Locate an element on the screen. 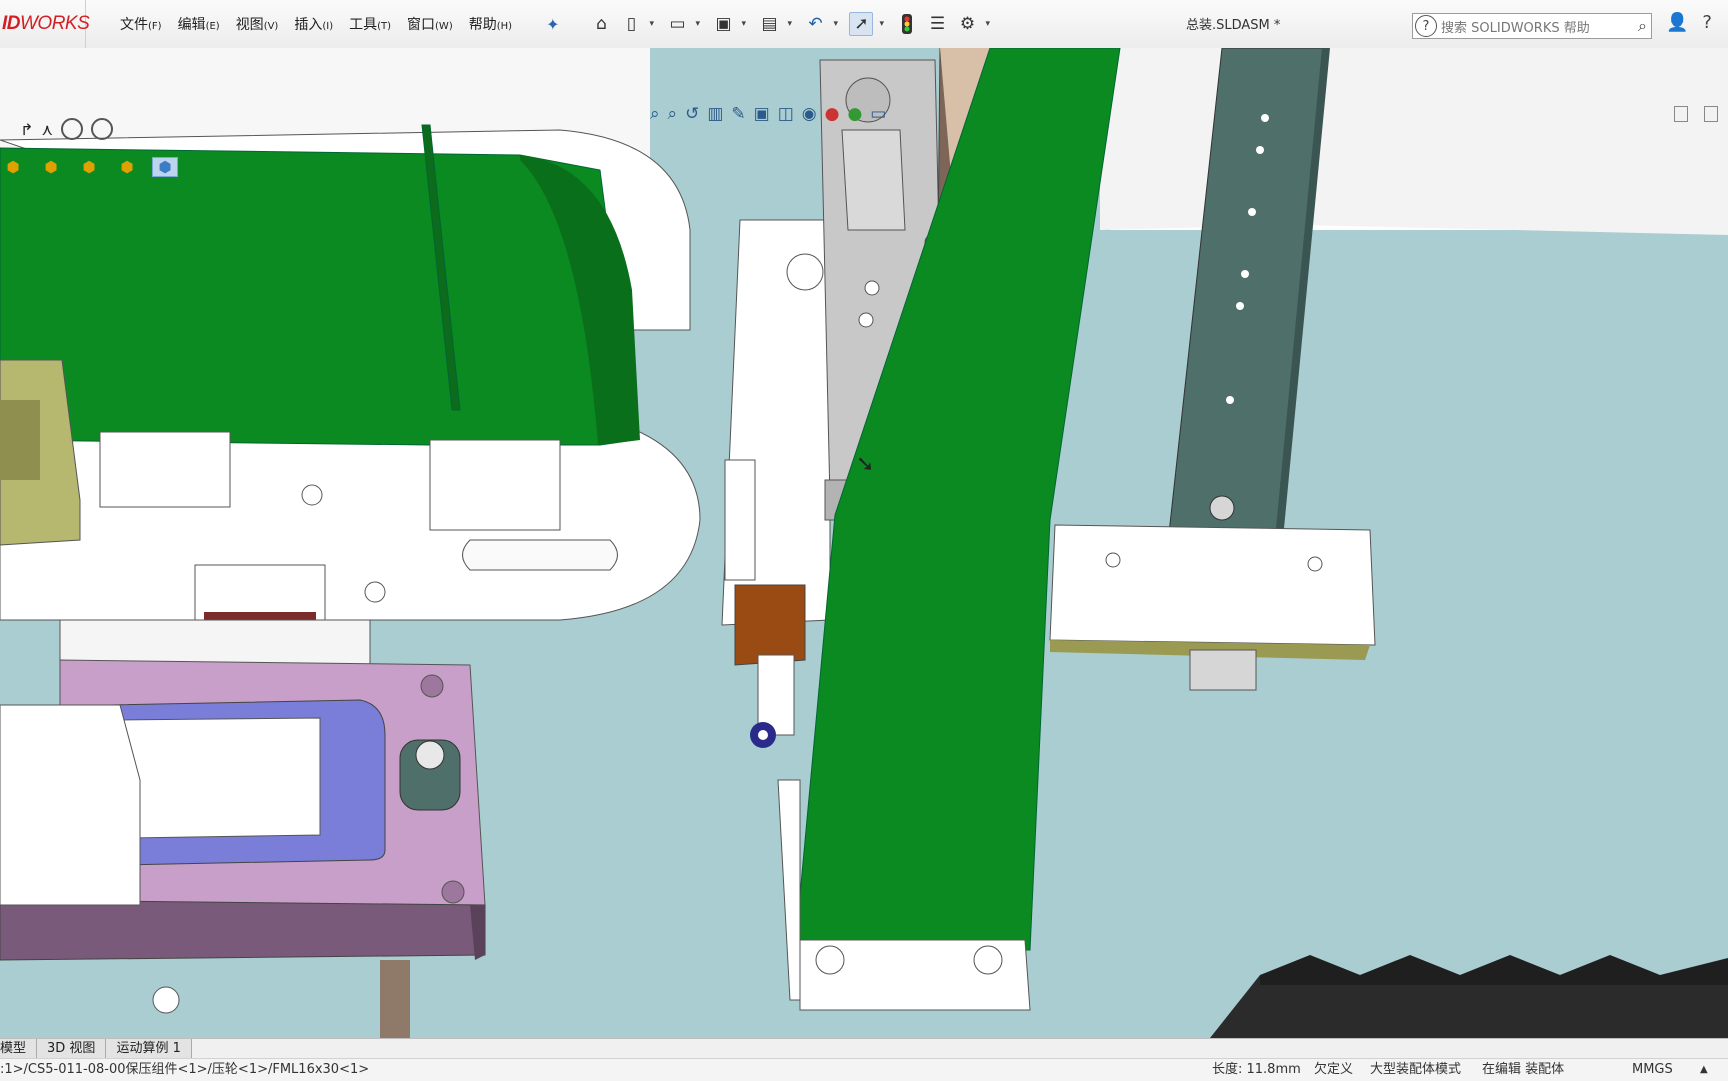 The width and height of the screenshot is (1728, 1081). help-icon: ? is located at coordinates (1707, 22).